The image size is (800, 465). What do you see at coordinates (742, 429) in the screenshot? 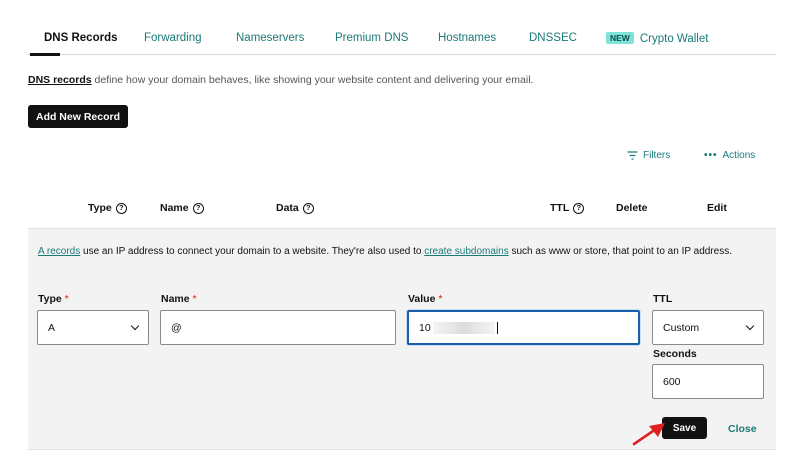
I see `close-button: Close` at bounding box center [742, 429].